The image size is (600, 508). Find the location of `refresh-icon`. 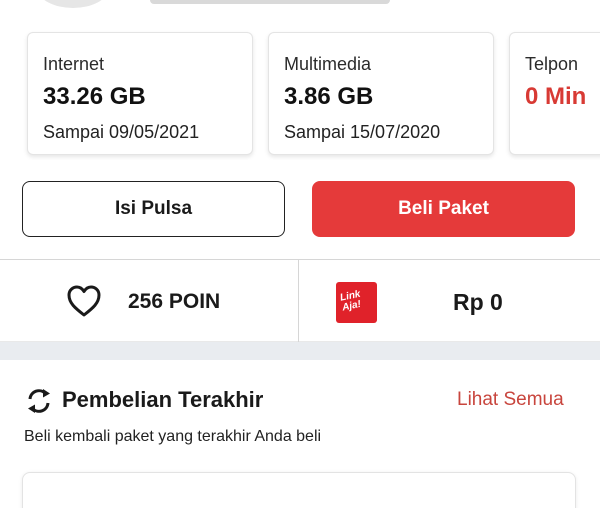

refresh-icon is located at coordinates (39, 401).